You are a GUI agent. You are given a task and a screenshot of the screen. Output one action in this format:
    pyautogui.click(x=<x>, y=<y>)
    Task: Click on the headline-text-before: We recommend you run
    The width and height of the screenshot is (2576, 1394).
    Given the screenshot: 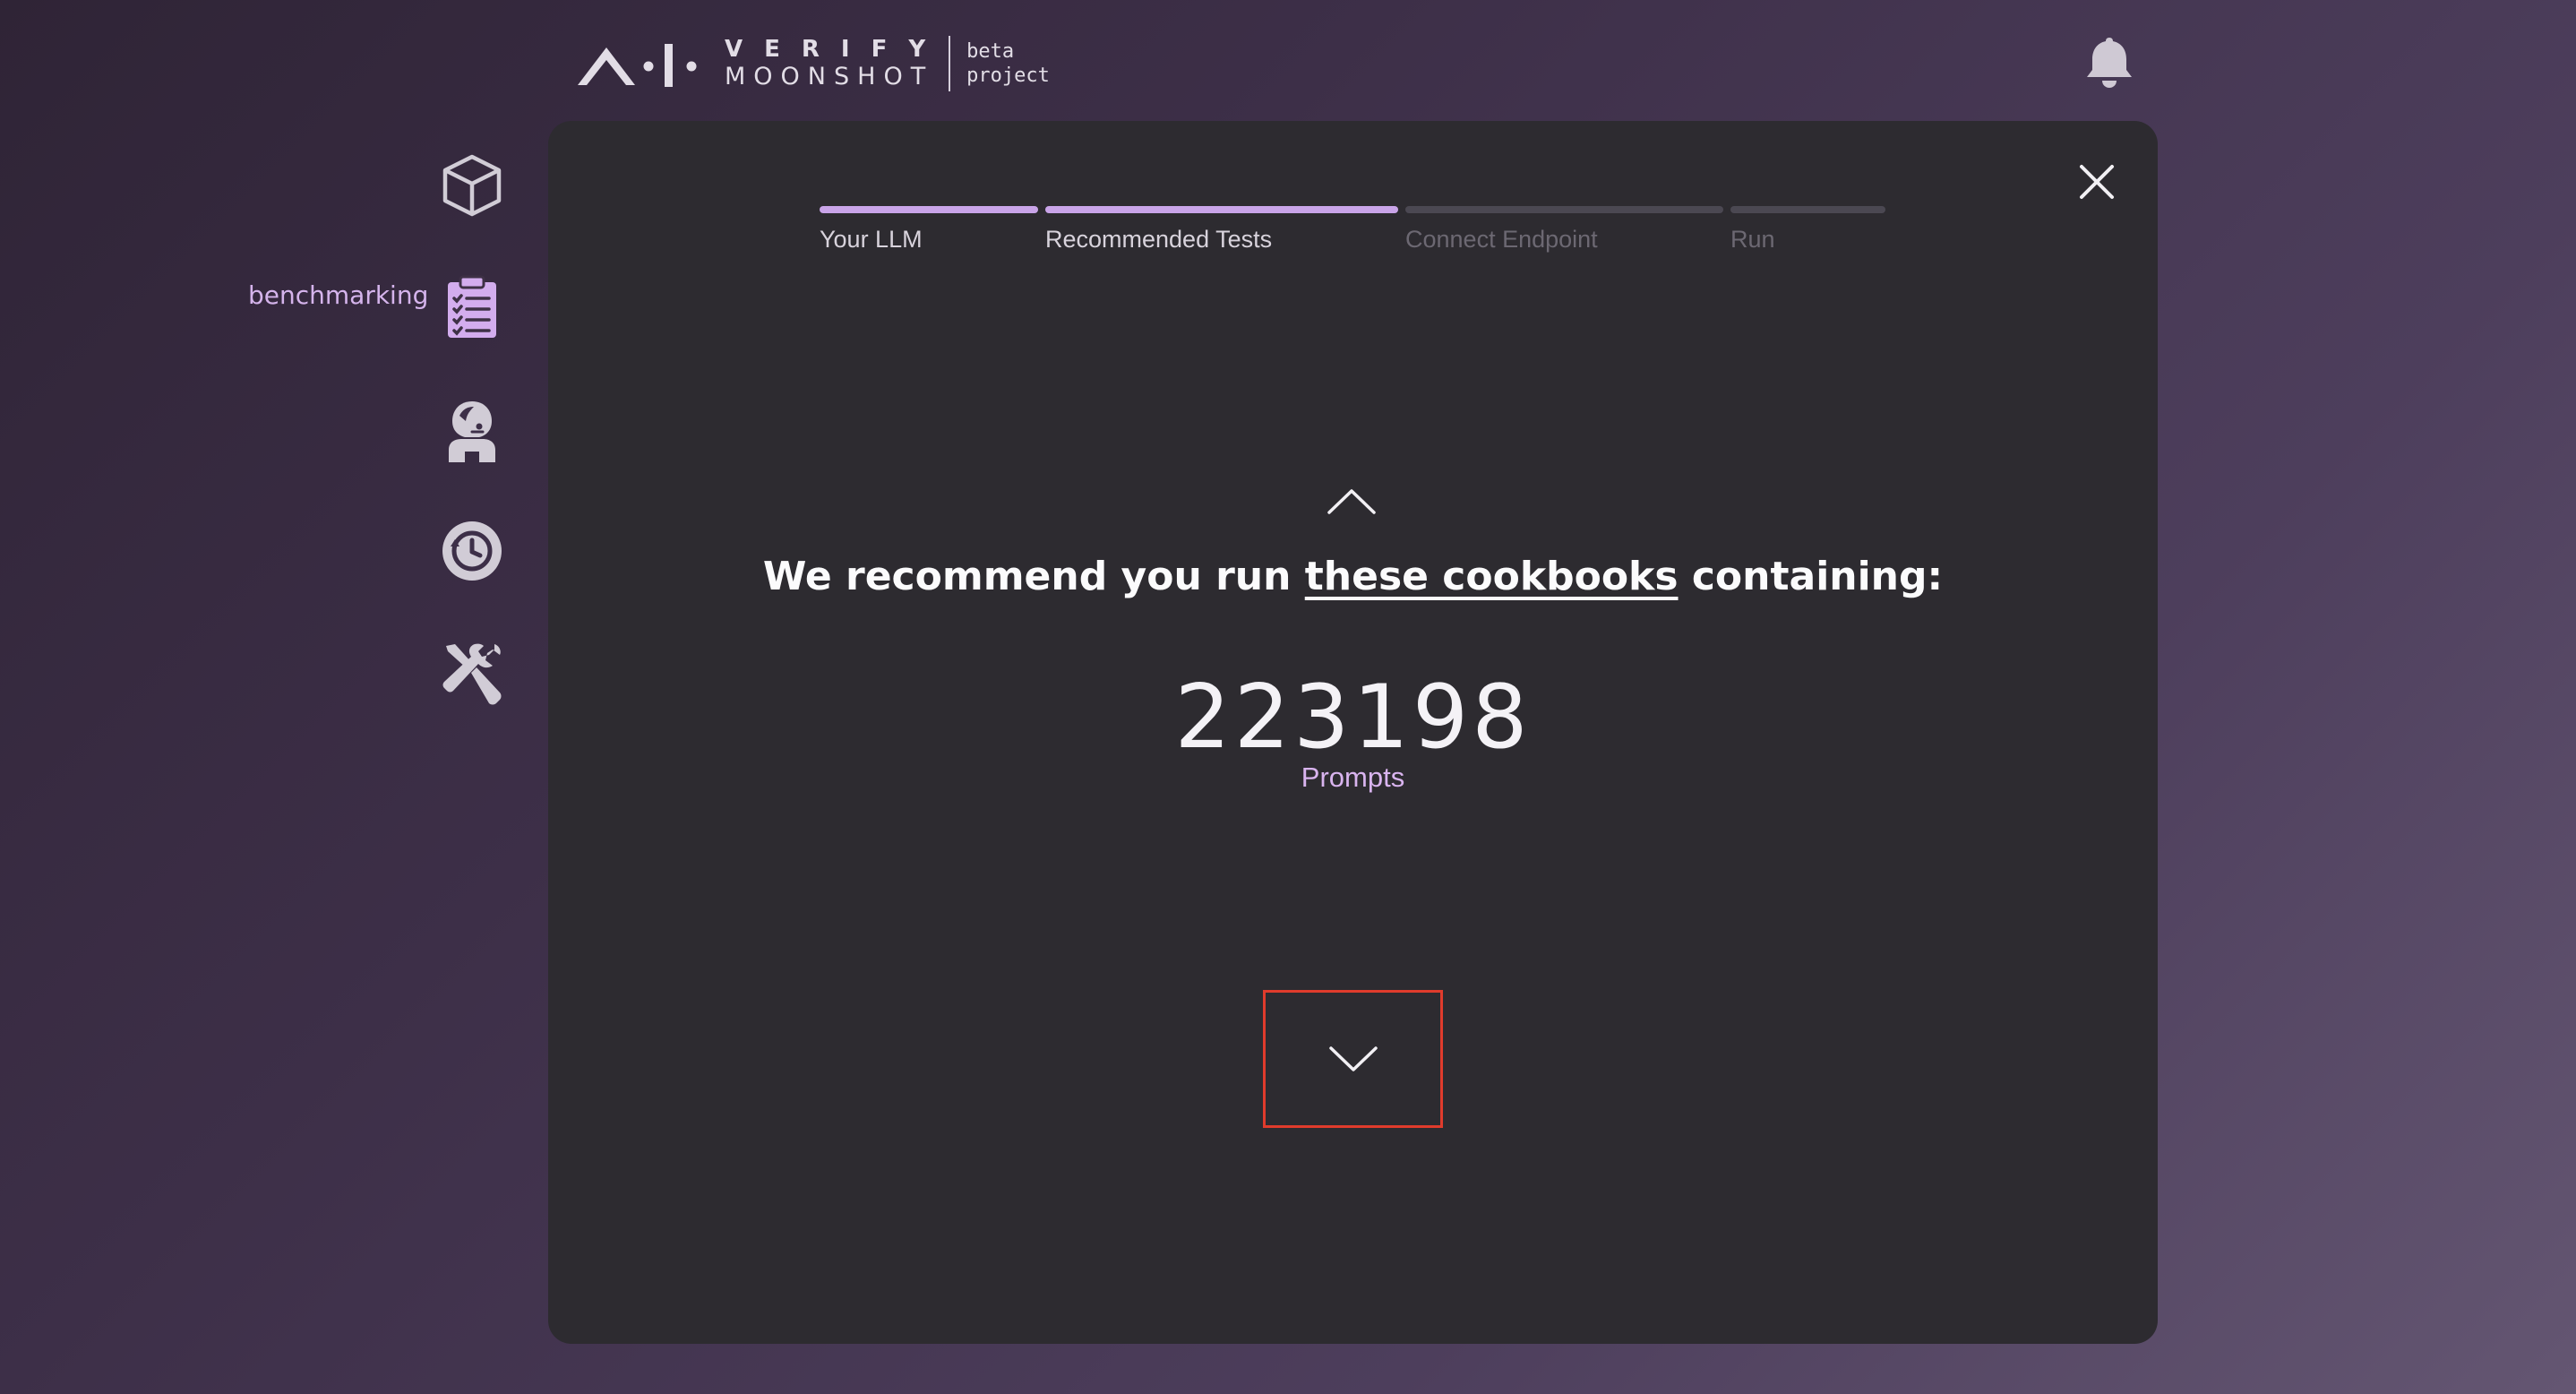 What is the action you would take?
    pyautogui.click(x=1033, y=576)
    